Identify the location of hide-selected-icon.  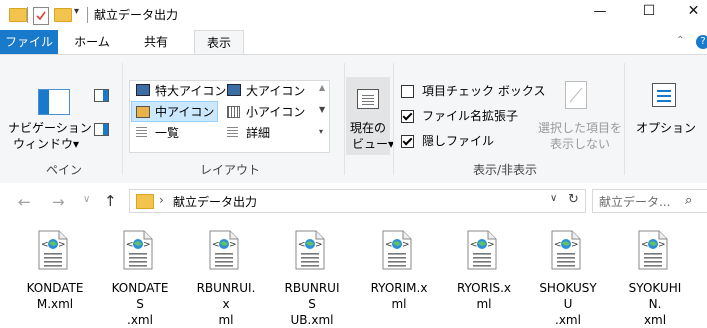
(576, 95).